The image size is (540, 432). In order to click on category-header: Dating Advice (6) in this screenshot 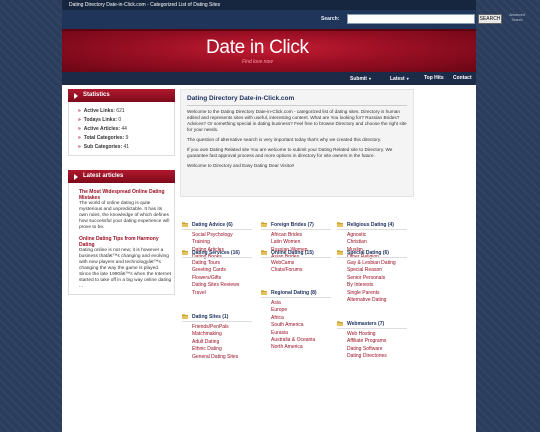, I will do `click(217, 225)`.